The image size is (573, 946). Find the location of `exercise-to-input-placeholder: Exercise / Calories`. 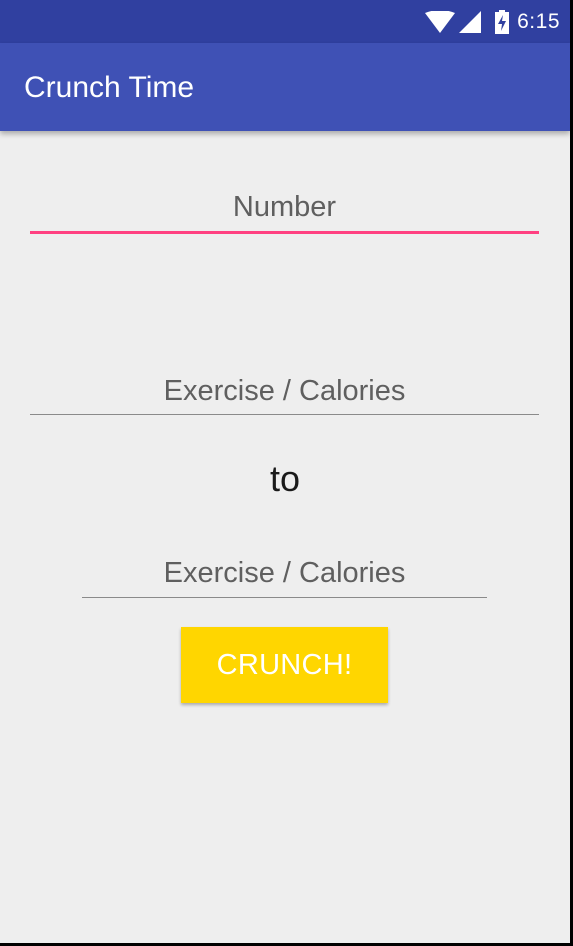

exercise-to-input-placeholder: Exercise / Calories is located at coordinates (284, 573).